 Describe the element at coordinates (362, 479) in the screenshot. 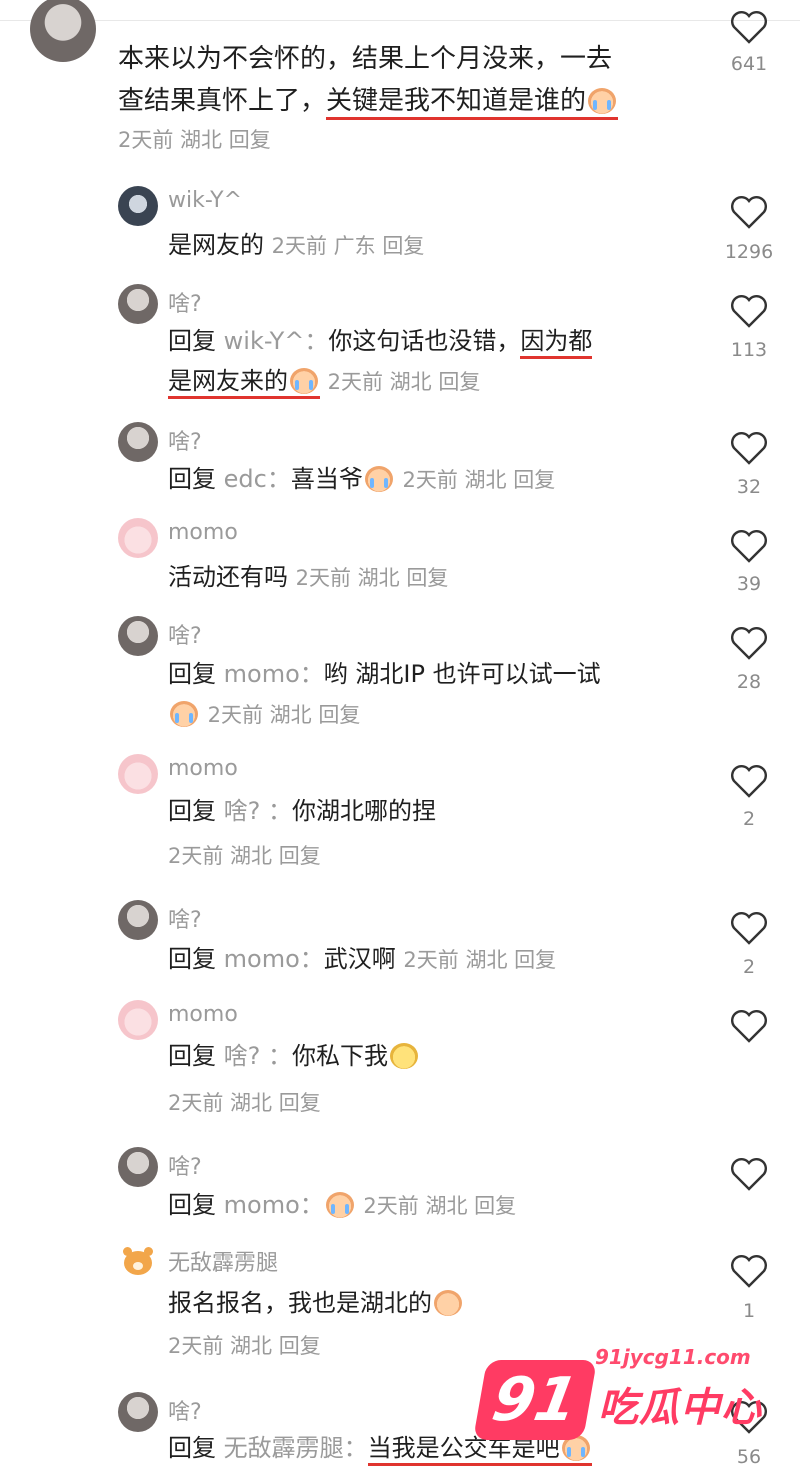

I see `reply-text: 回复 edc：喜当爷 2天前 湖北 回复` at that location.